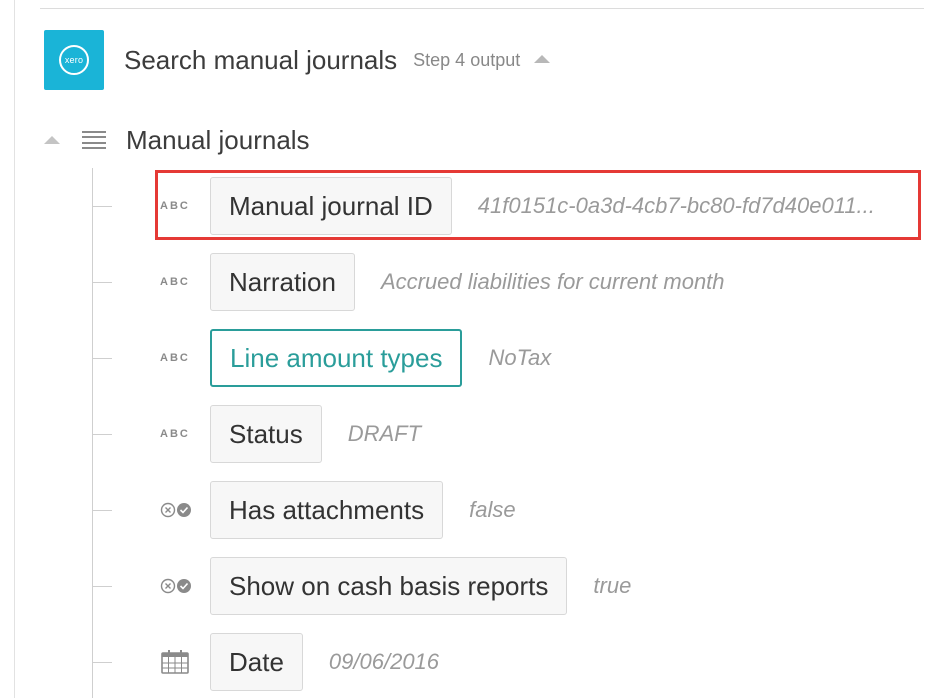  Describe the element at coordinates (327, 510) in the screenshot. I see `datapill-has-attachments: Has attachments` at that location.